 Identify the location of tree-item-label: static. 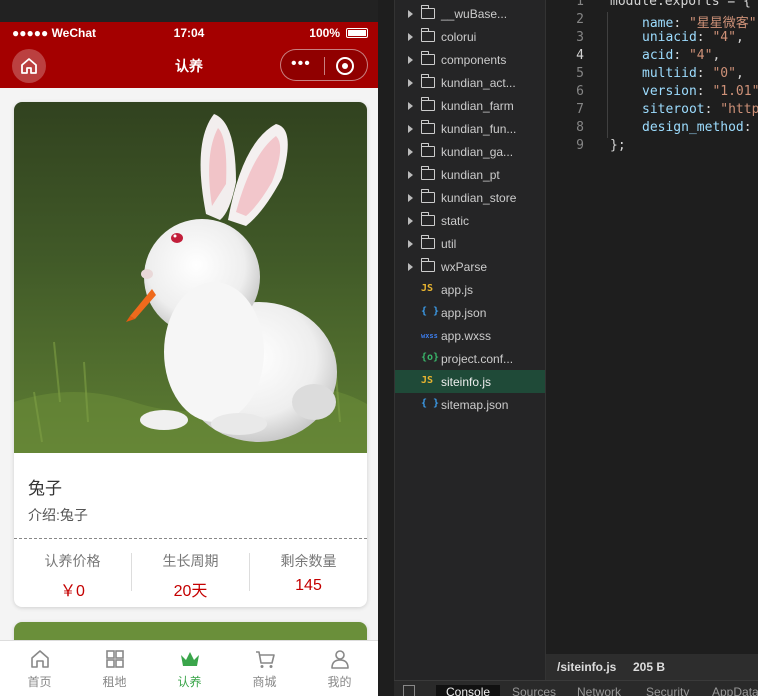
(455, 221).